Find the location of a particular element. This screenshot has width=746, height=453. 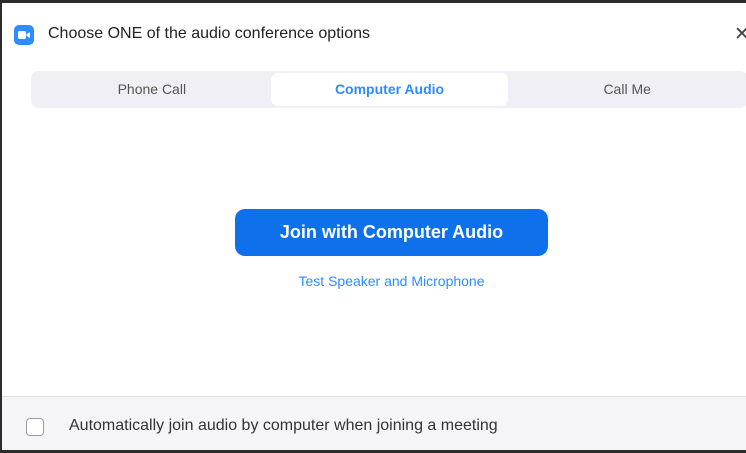

test-speaker-microphone-link: Test Speaker and Microphone is located at coordinates (391, 281).